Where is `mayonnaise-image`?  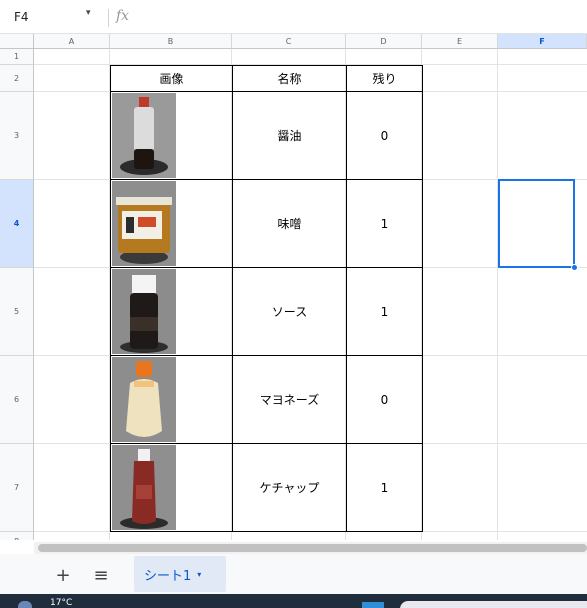
mayonnaise-image is located at coordinates (144, 399).